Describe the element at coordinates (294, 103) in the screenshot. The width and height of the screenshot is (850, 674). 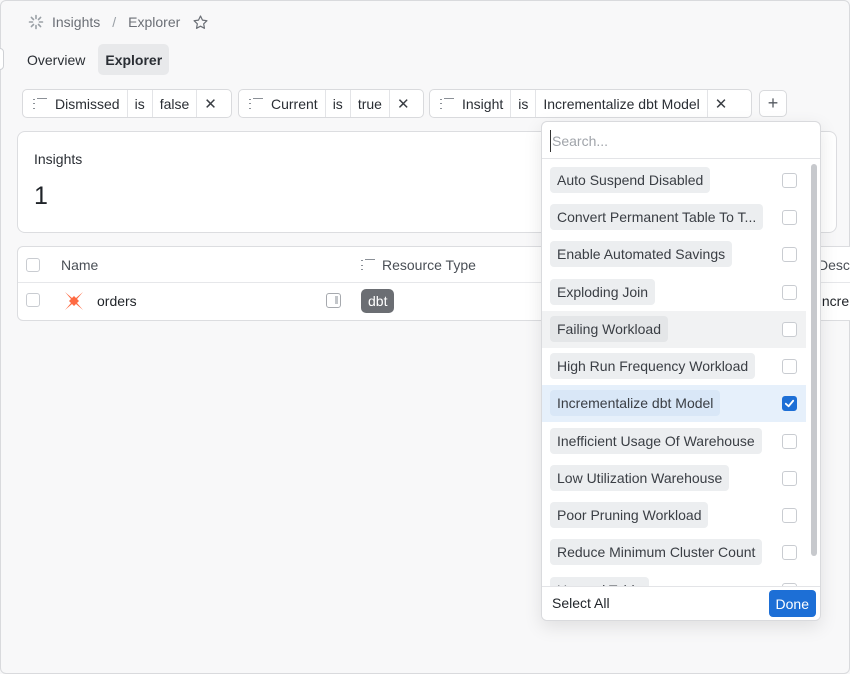
I see `filter-field-label: Current` at that location.